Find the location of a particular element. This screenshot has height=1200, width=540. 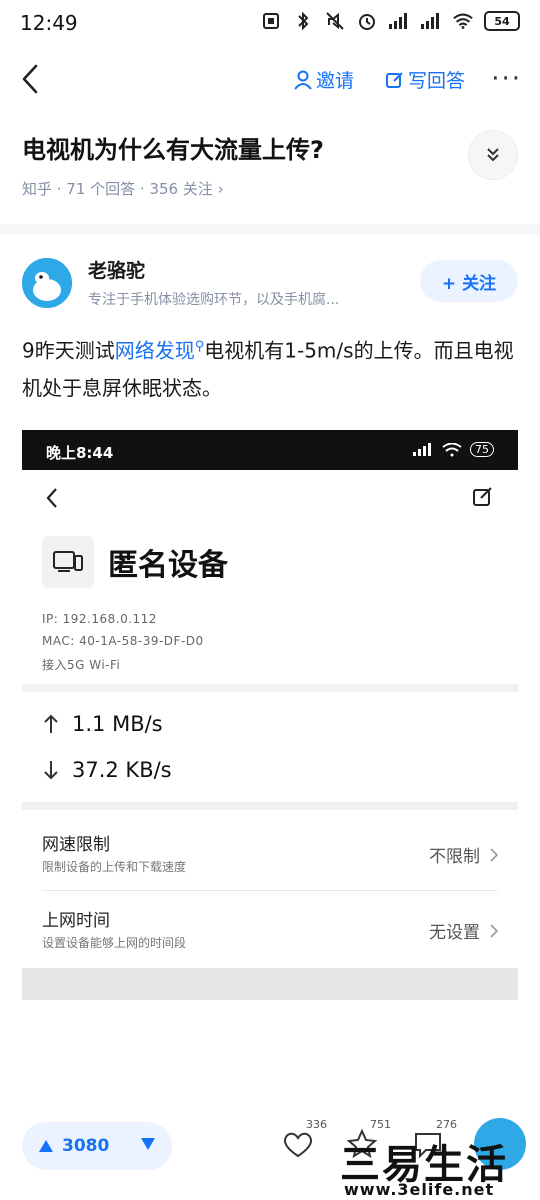

arrow-up-icon is located at coordinates (51, 723).